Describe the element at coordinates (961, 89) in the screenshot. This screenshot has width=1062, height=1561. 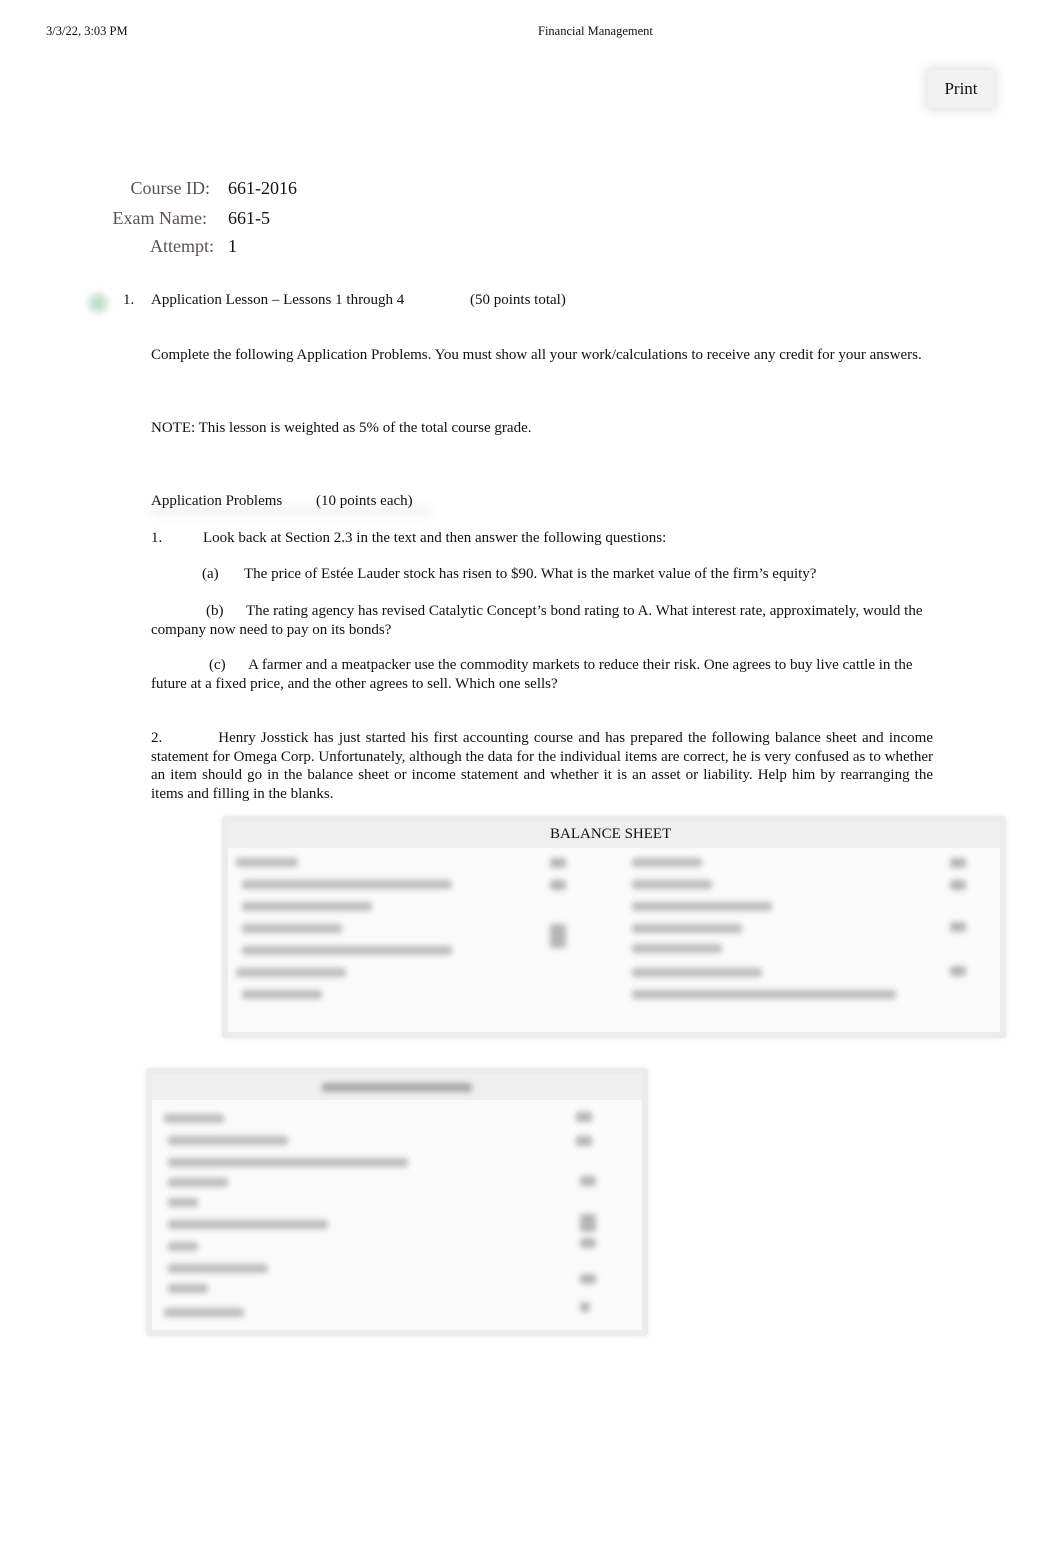
I see `print-button: Print` at that location.